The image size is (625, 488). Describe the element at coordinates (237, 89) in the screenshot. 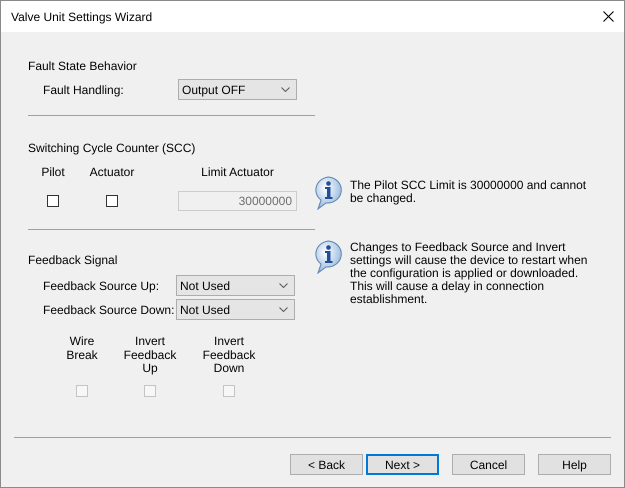

I see `fault-handling-dropdown: Output OFF` at that location.